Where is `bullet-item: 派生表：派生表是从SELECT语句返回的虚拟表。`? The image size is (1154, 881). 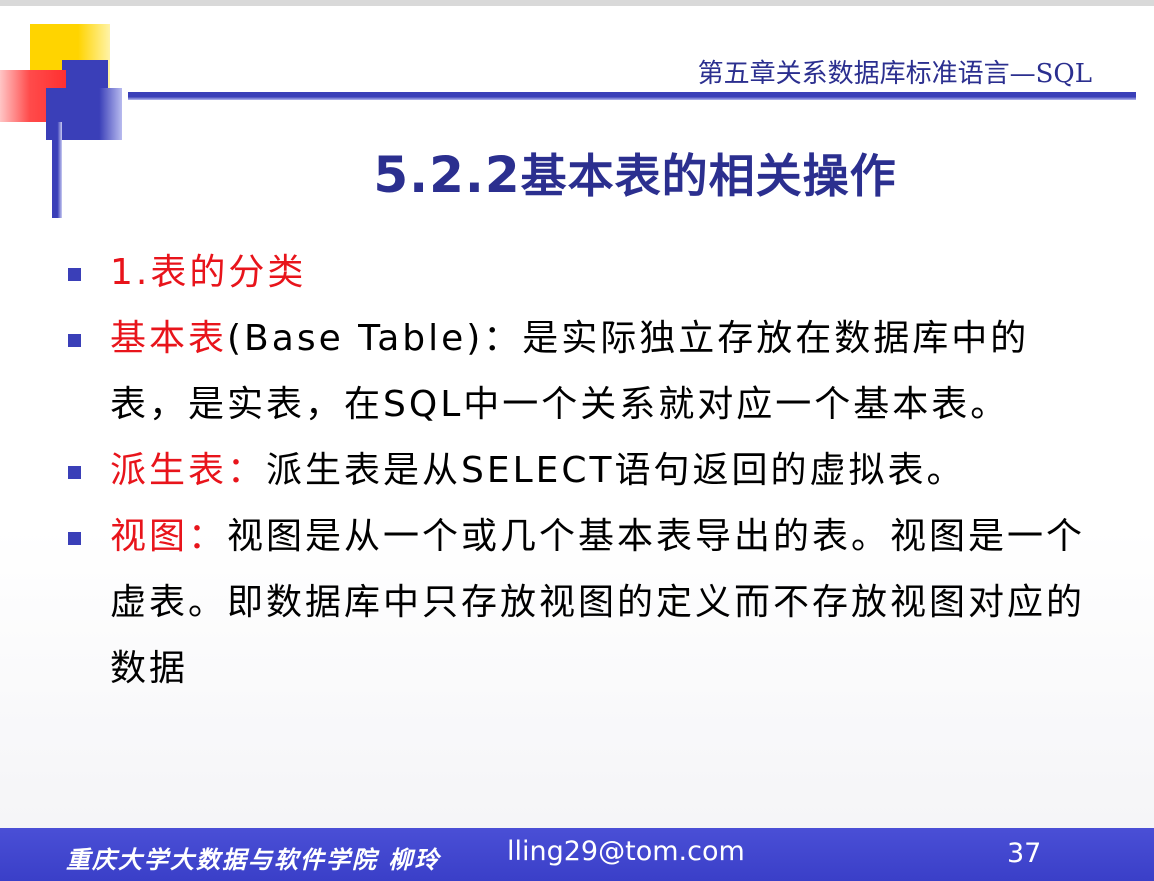 bullet-item: 派生表：派生表是从SELECT语句返回的虚拟表。 is located at coordinates (584, 471).